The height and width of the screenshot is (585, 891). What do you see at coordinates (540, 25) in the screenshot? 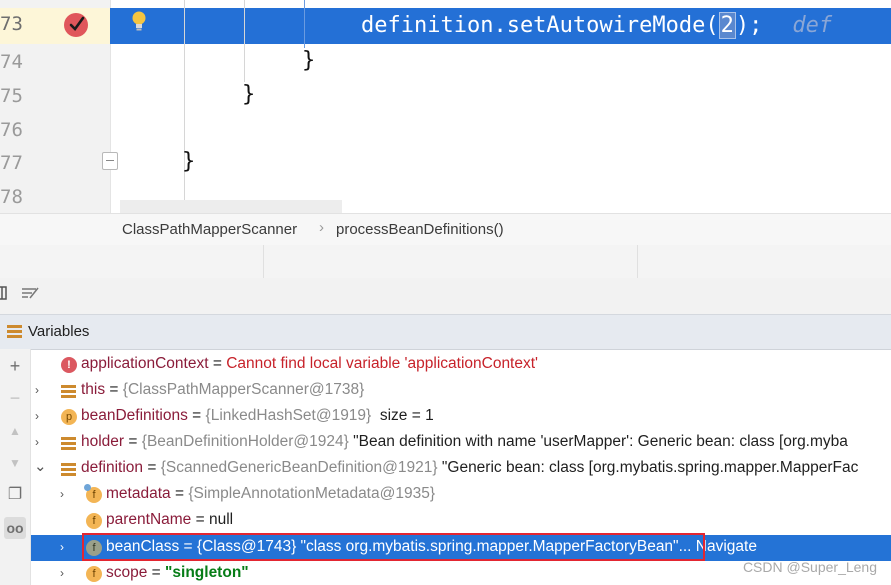
I see `code-text: definition.setAutowireMode(` at bounding box center [540, 25].